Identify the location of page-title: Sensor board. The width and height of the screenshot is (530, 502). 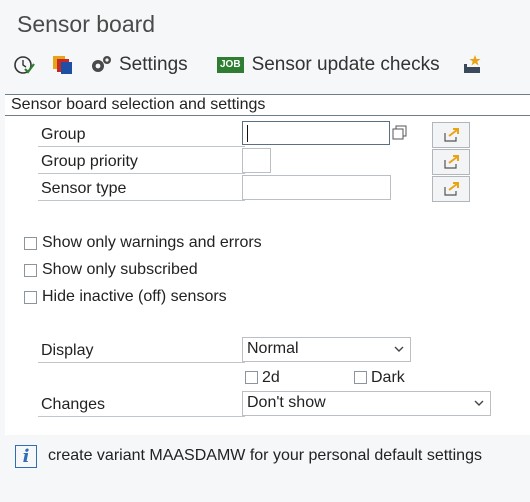
(86, 24).